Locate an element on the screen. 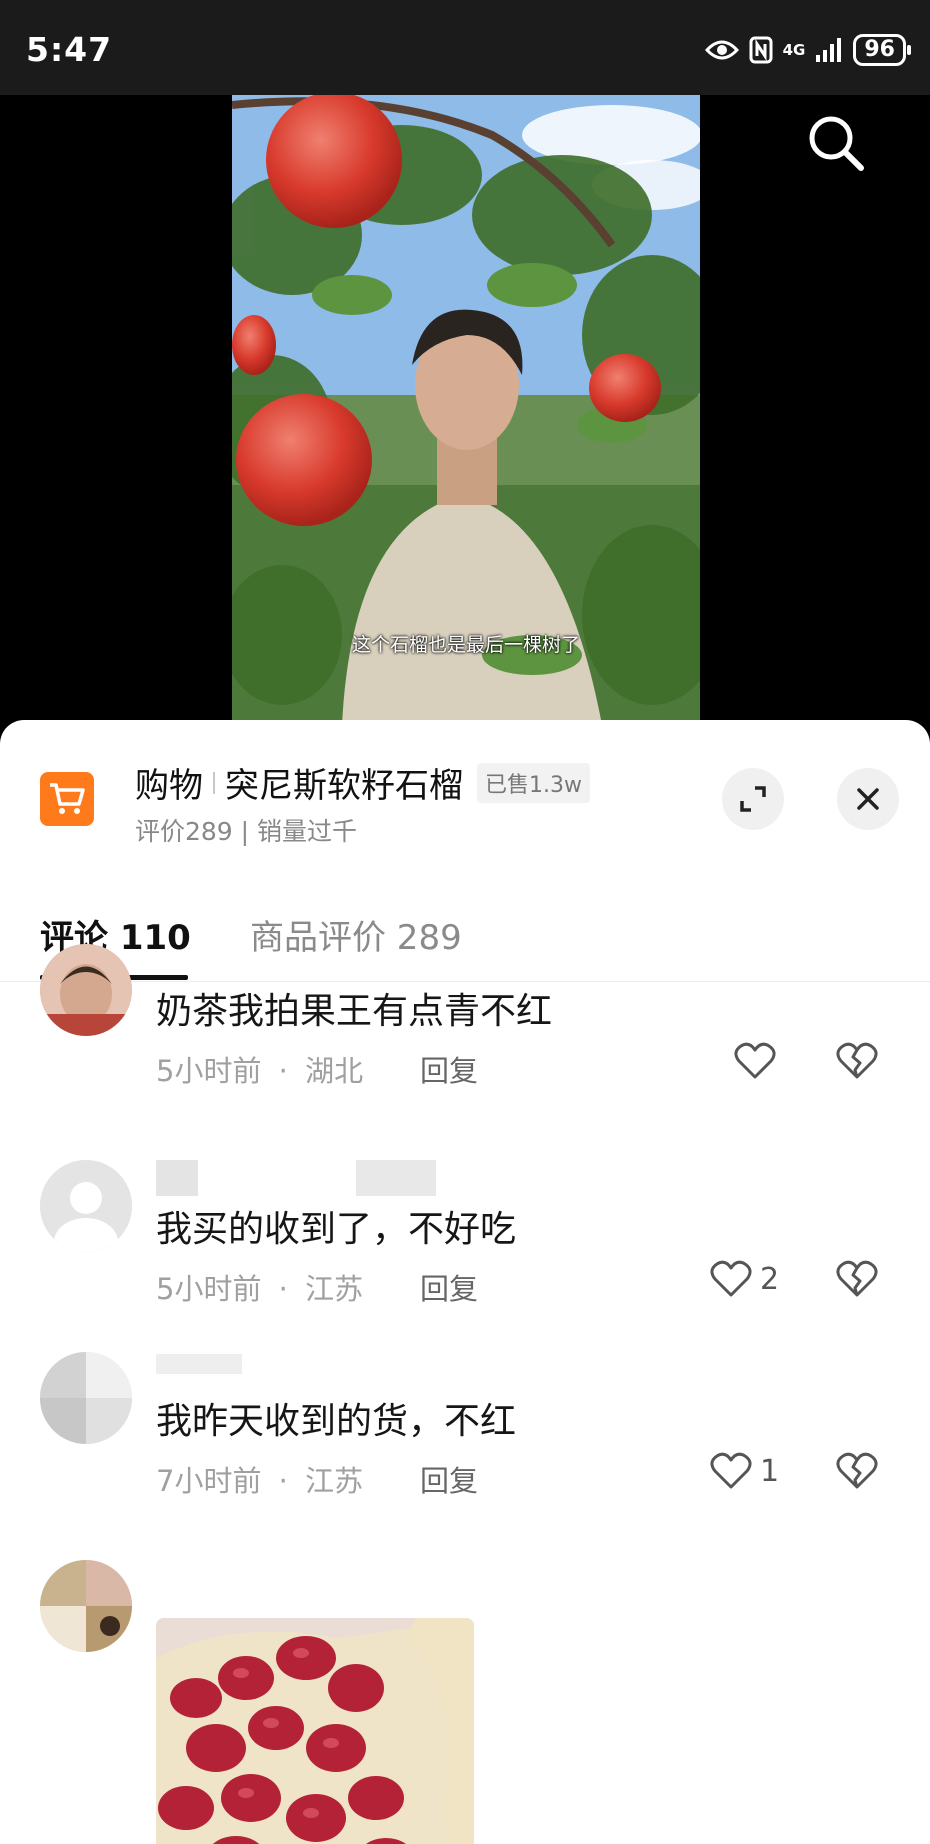 This screenshot has height=1844, width=930. nfc-icon is located at coordinates (761, 50).